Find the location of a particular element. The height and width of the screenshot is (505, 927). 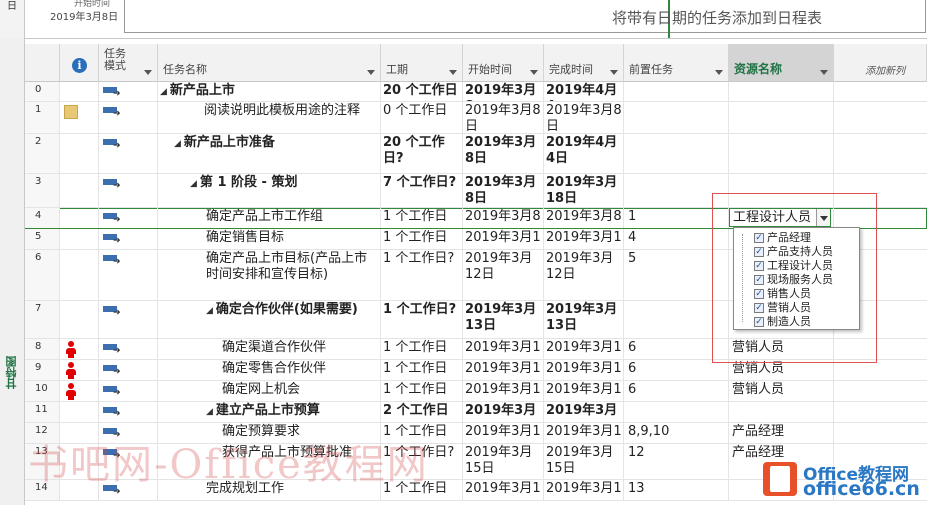

duration-cell: 0 个工作日 is located at coordinates (422, 117).